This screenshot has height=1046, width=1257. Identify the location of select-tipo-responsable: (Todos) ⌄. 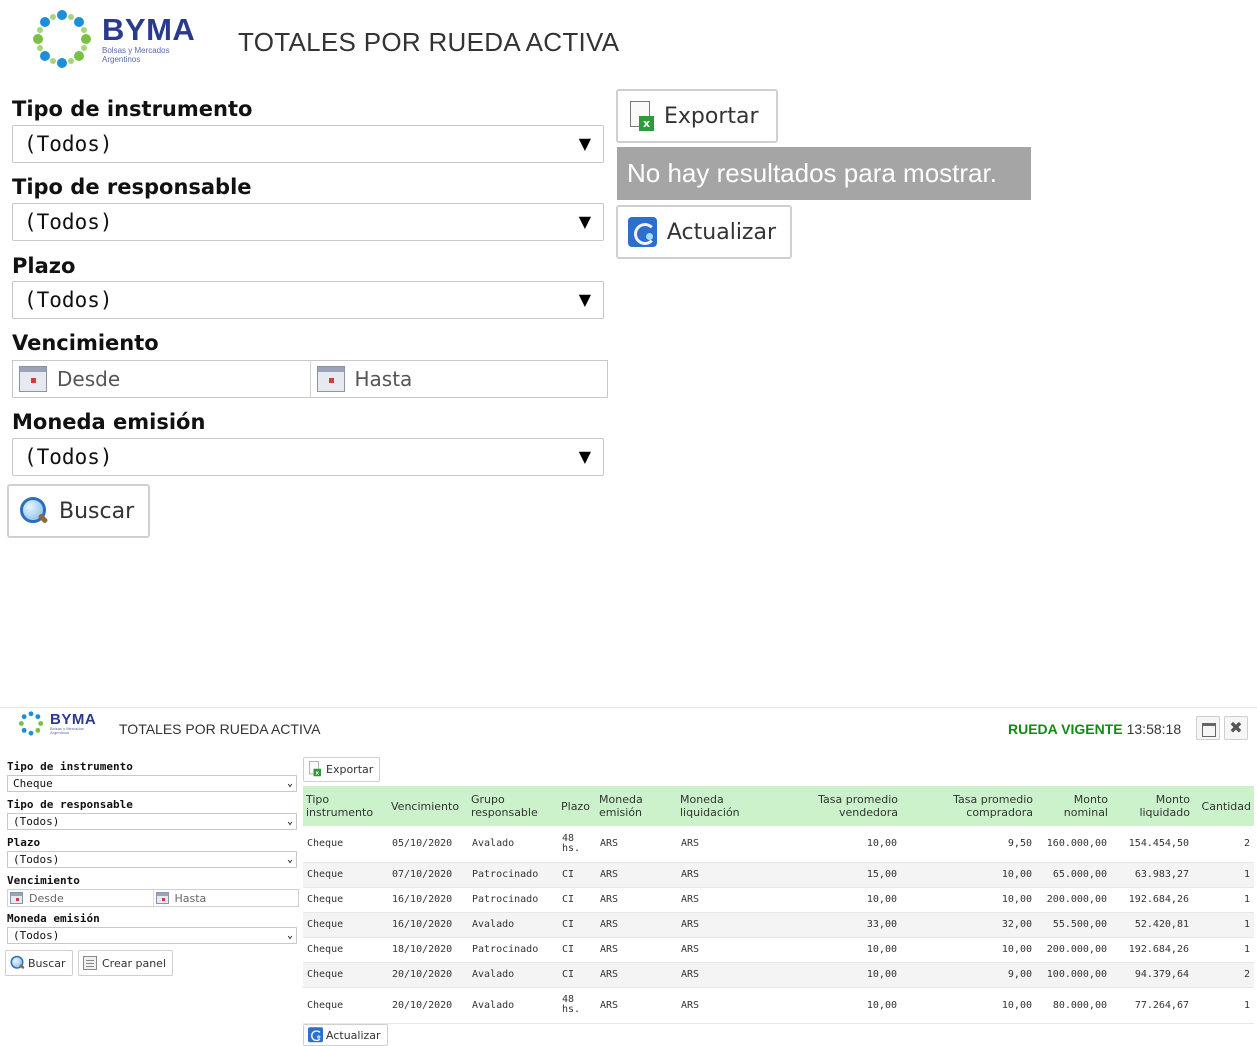
(152, 821).